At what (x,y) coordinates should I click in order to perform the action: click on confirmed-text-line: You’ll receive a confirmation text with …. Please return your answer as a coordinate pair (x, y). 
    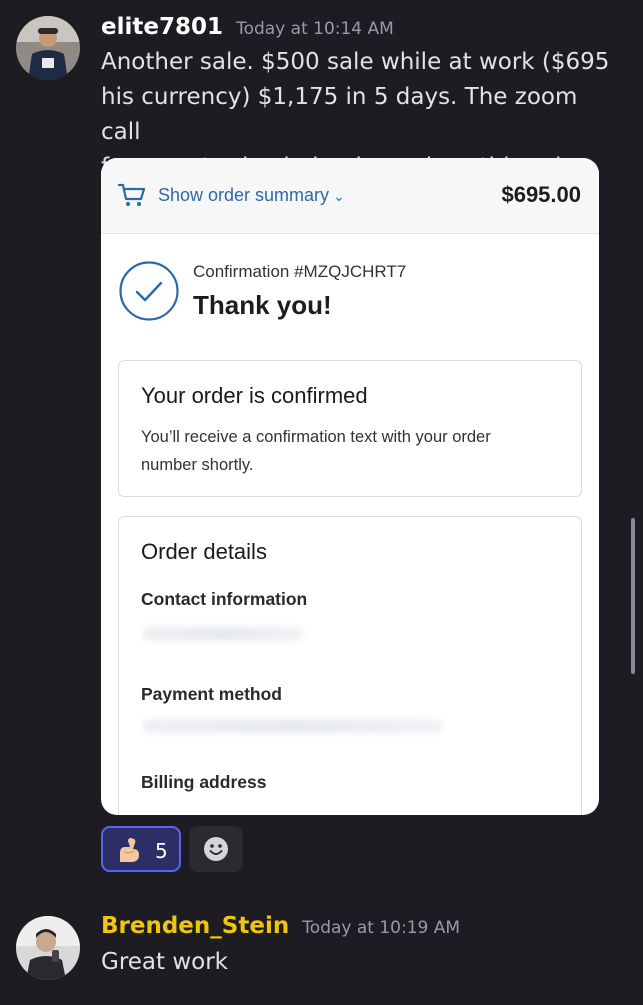
    Looking at the image, I should click on (316, 437).